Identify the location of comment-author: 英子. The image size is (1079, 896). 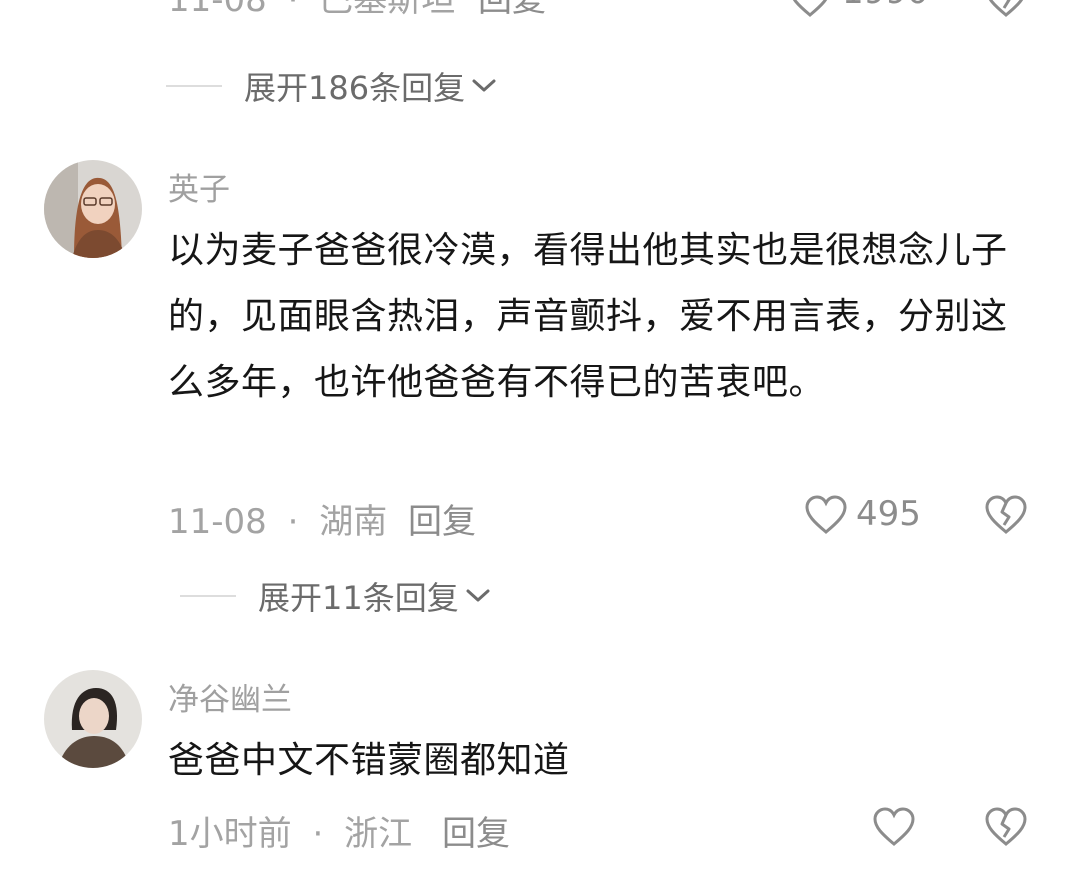
(199, 186).